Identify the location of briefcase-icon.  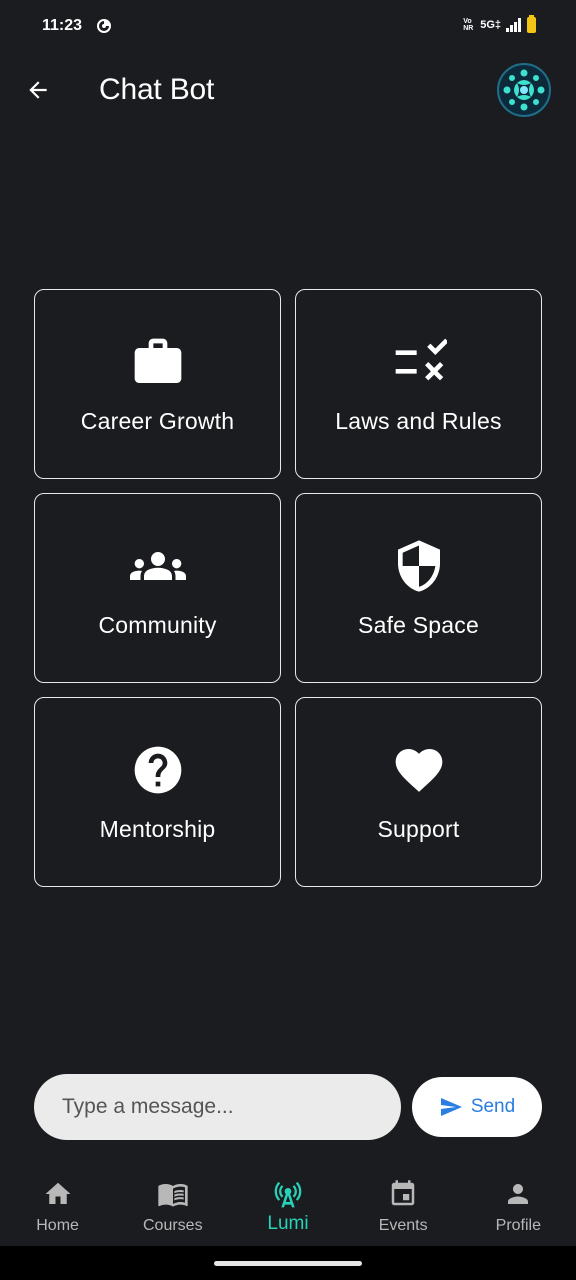
(158, 362).